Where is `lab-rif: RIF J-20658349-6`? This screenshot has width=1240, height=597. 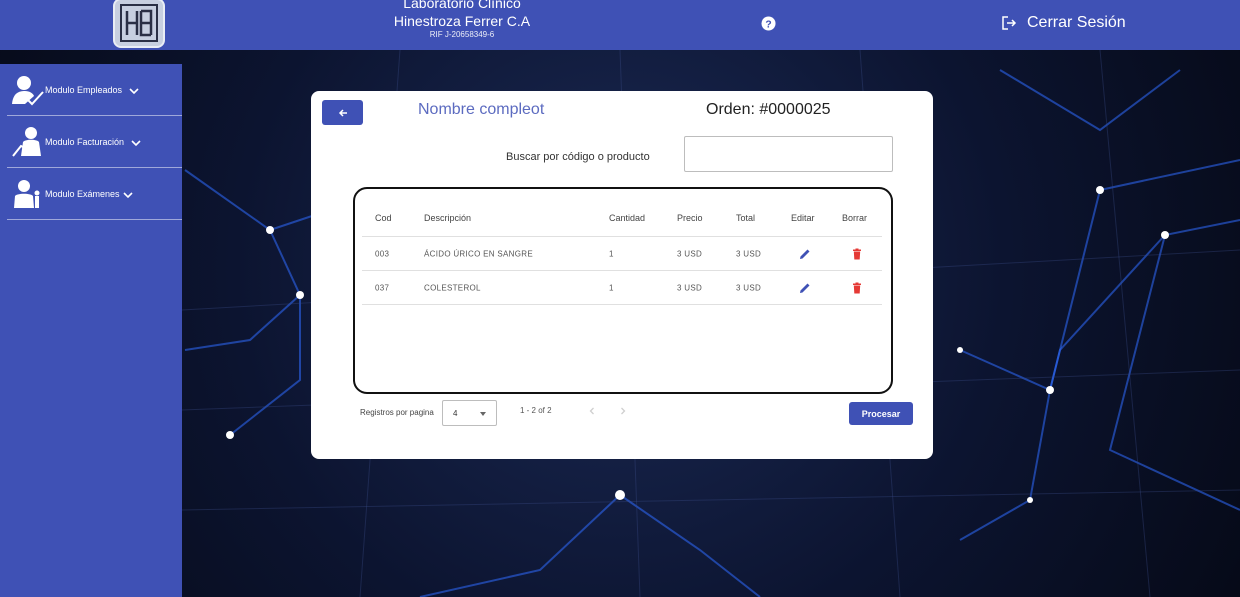 lab-rif: RIF J-20658349-6 is located at coordinates (462, 34).